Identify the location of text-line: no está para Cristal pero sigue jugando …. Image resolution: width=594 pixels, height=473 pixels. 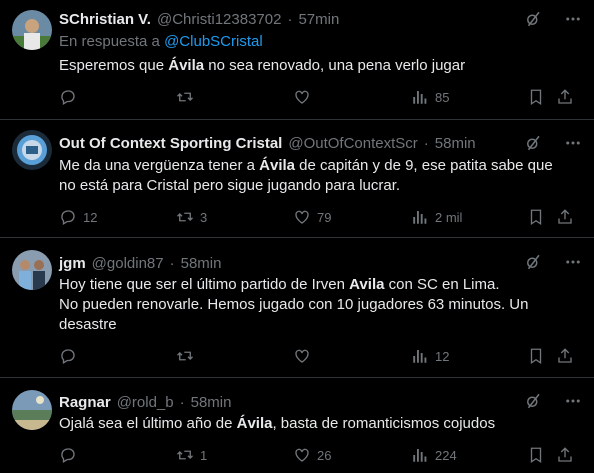
(230, 185).